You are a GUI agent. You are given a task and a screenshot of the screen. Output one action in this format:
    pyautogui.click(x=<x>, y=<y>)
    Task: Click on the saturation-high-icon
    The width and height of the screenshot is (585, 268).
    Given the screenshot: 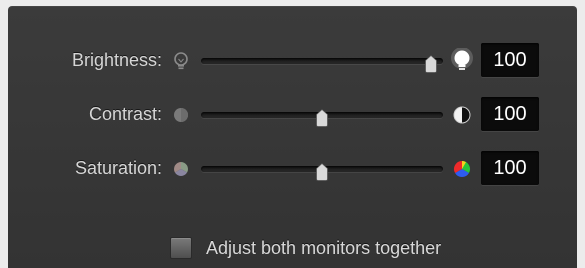 What is the action you would take?
    pyautogui.click(x=462, y=169)
    